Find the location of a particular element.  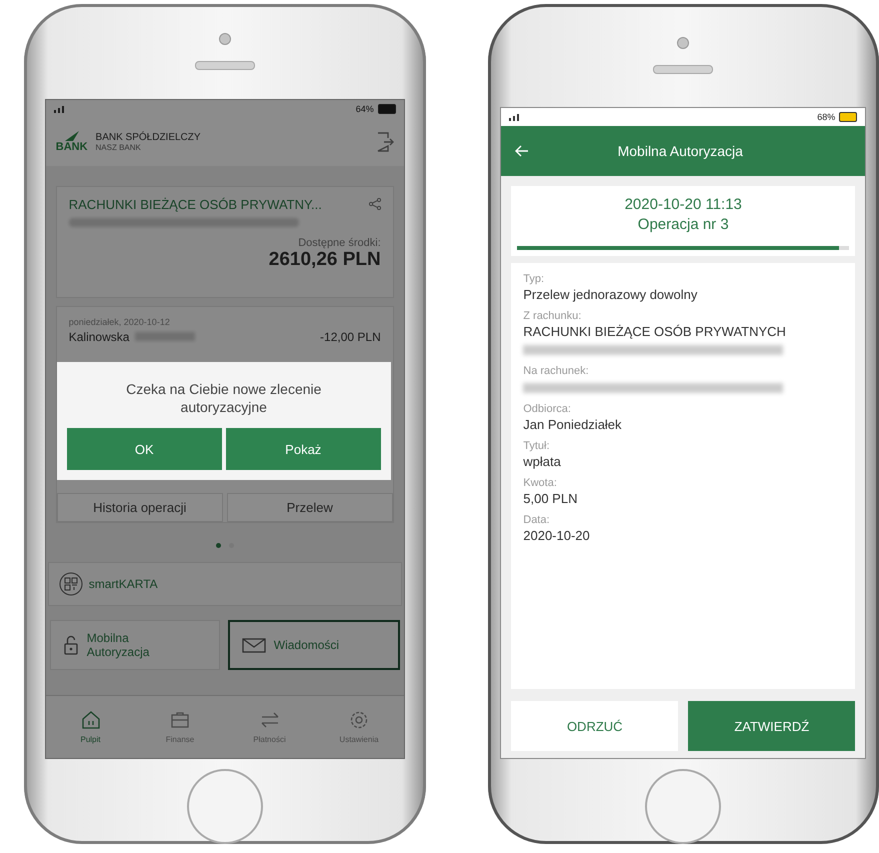

field-value: wpłata is located at coordinates (542, 462).